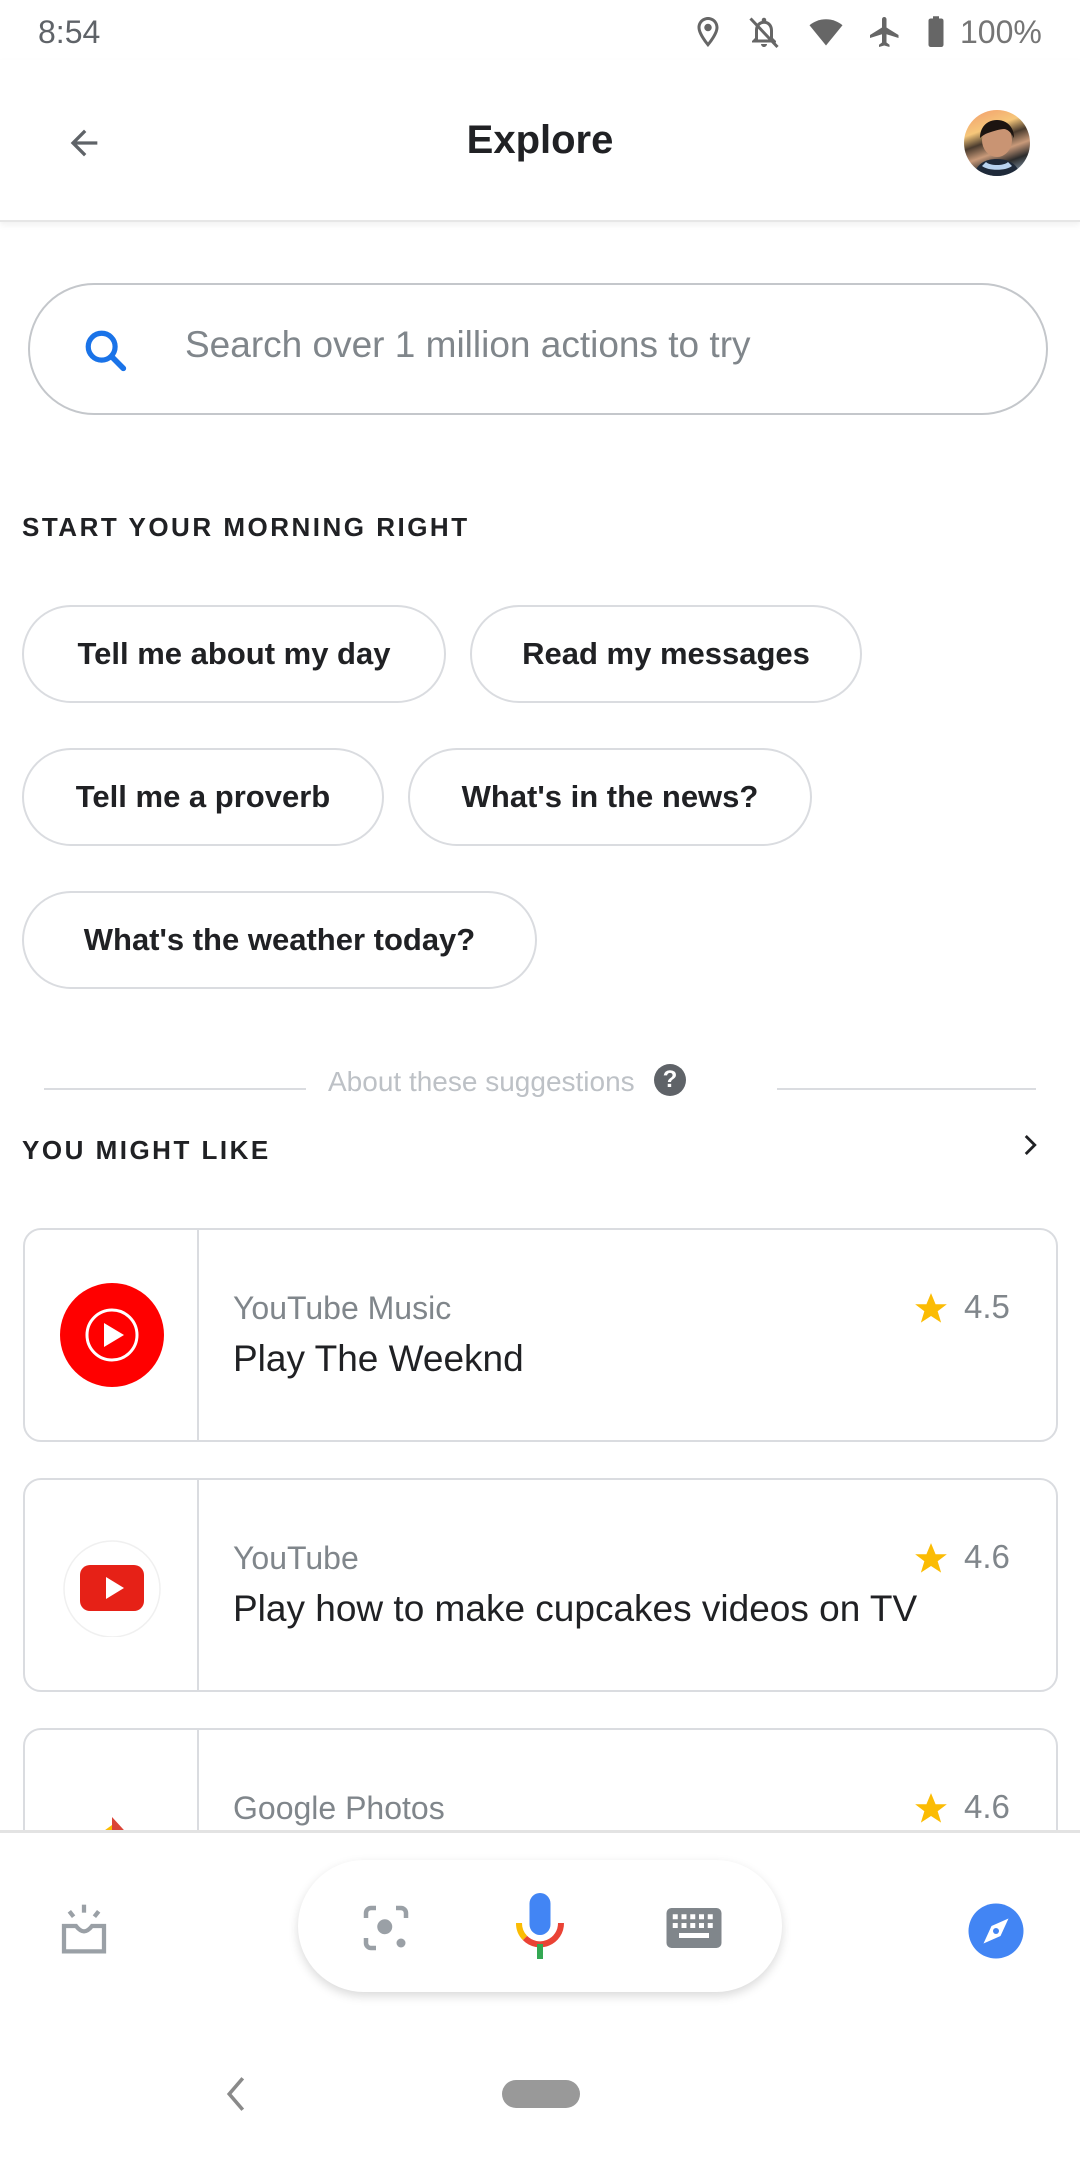  I want to click on help-icon: ?, so click(670, 1080).